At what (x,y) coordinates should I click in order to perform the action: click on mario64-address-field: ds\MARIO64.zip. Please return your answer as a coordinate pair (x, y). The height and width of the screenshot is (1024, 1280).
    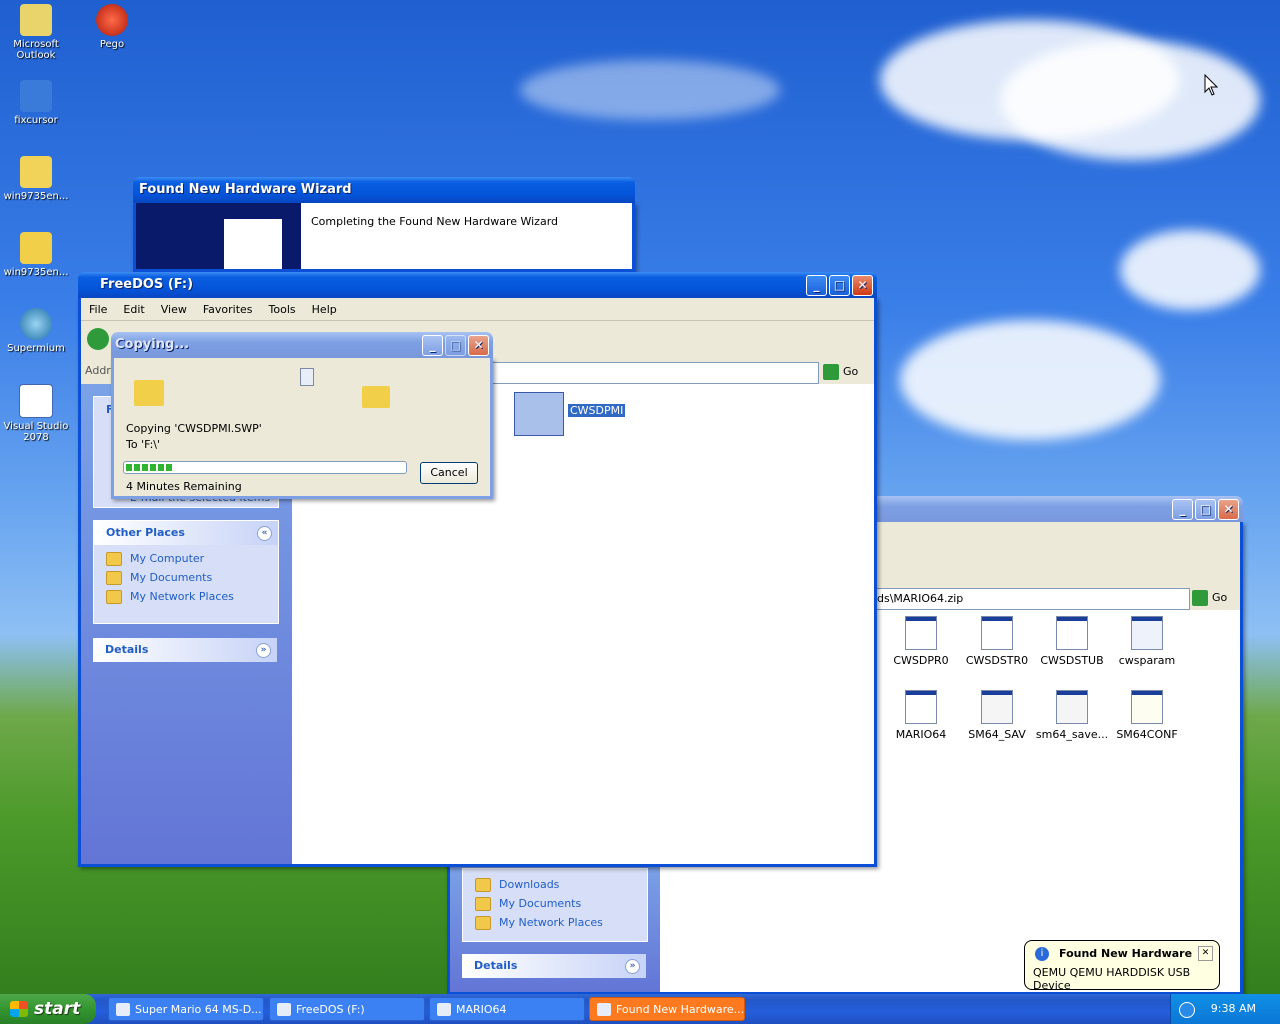
    Looking at the image, I should click on (1032, 599).